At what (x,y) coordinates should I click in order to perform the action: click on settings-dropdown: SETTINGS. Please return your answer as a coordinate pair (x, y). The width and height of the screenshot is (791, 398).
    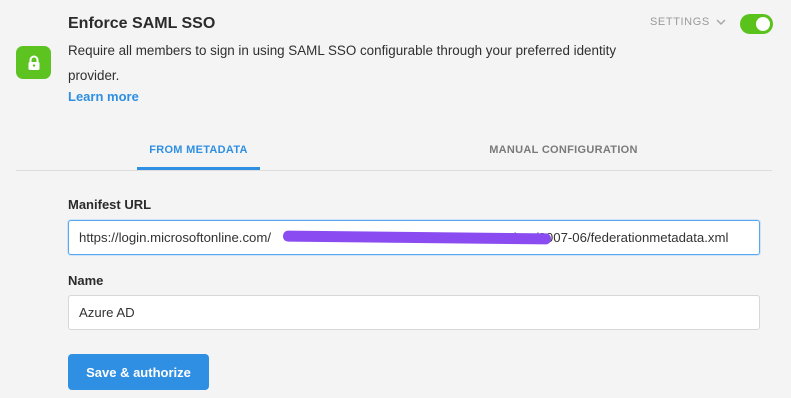
    Looking at the image, I should click on (688, 22).